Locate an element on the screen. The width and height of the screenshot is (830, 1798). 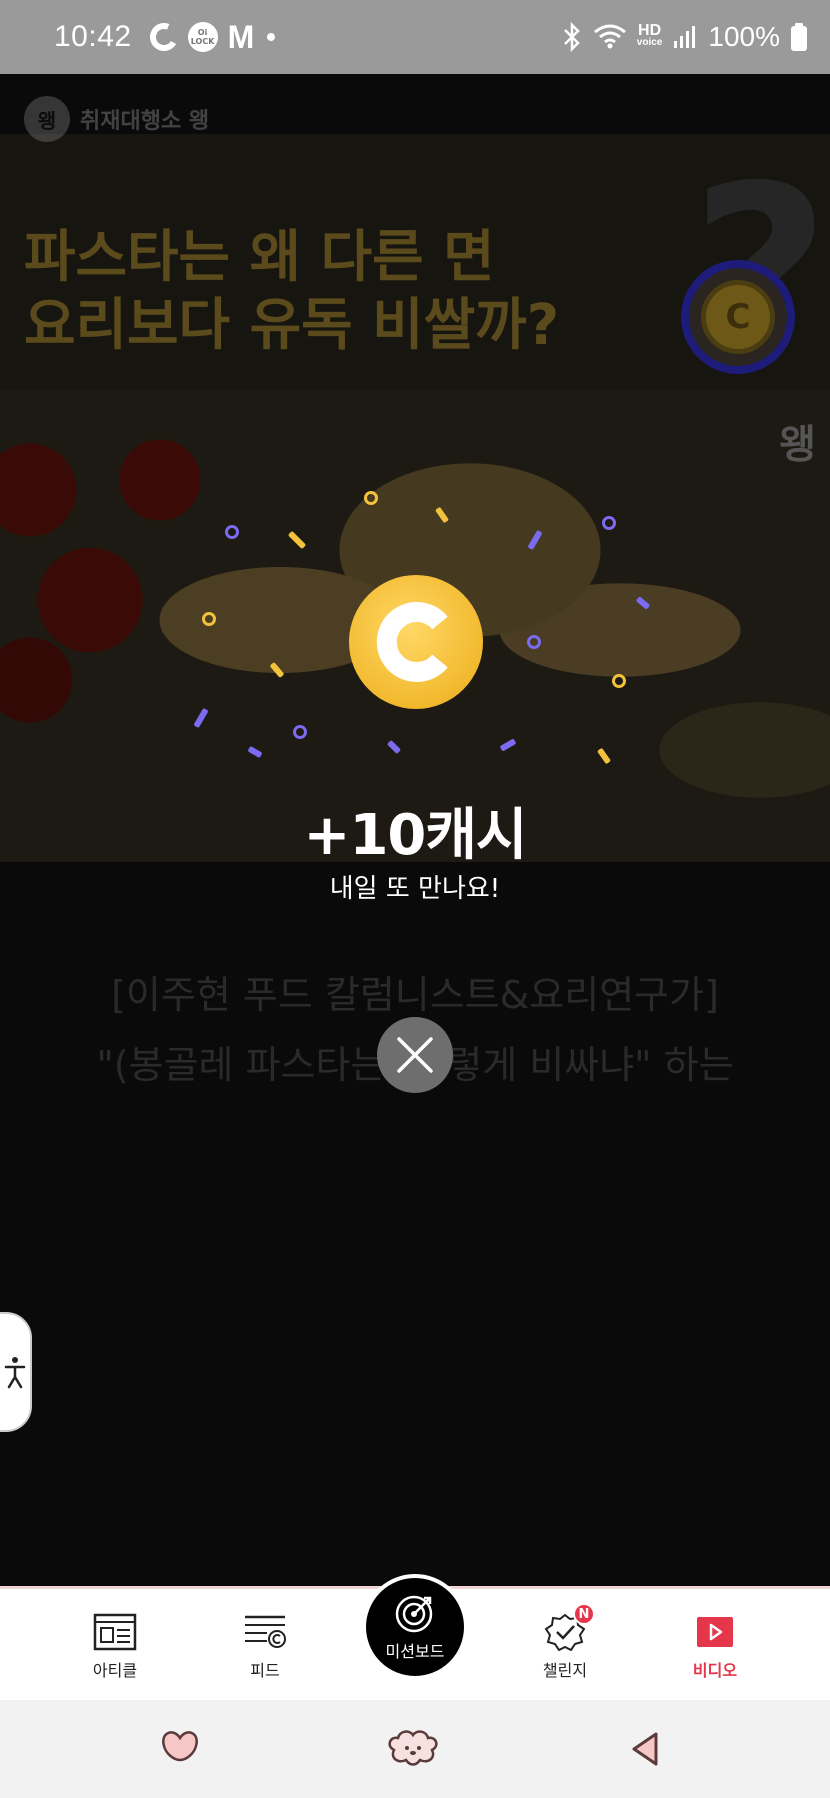
status-right-icons: HD voice 100% is located at coordinates (684, 37).